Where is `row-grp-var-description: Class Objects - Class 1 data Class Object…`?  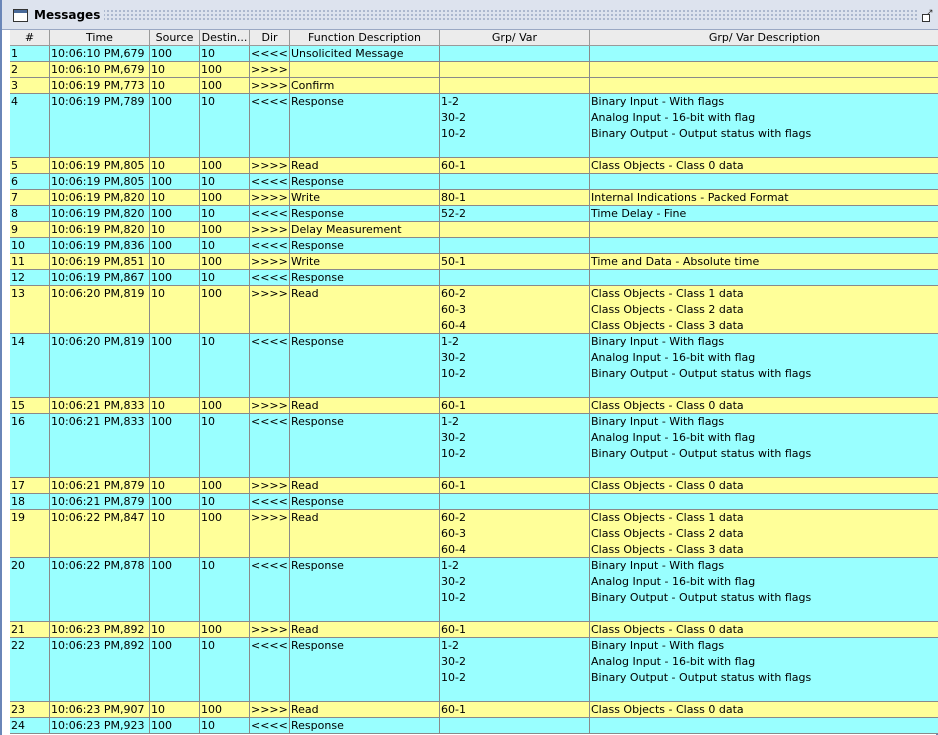 row-grp-var-description: Class Objects - Class 1 data Class Object… is located at coordinates (764, 533).